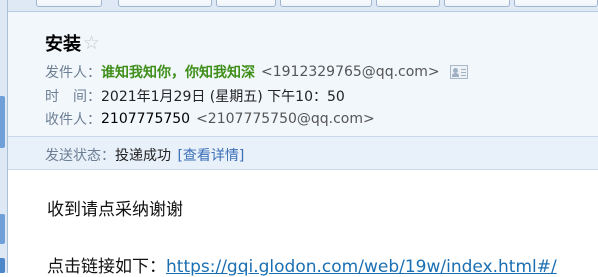 The image size is (598, 277). I want to click on time-row: 时 间： 2021年1月29日 (星期五) 下午10：50, so click(195, 96).